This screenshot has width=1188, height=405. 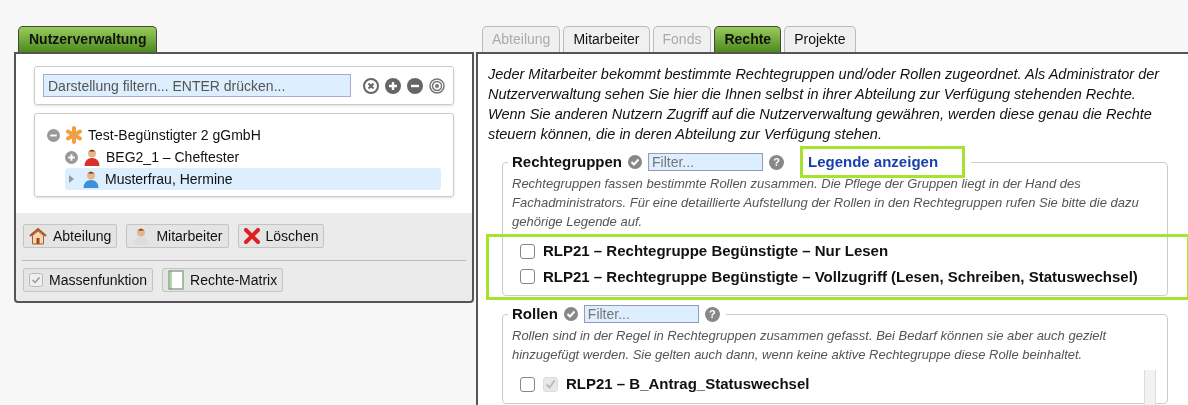 What do you see at coordinates (567, 161) in the screenshot?
I see `section-title: Rechtegruppen` at bounding box center [567, 161].